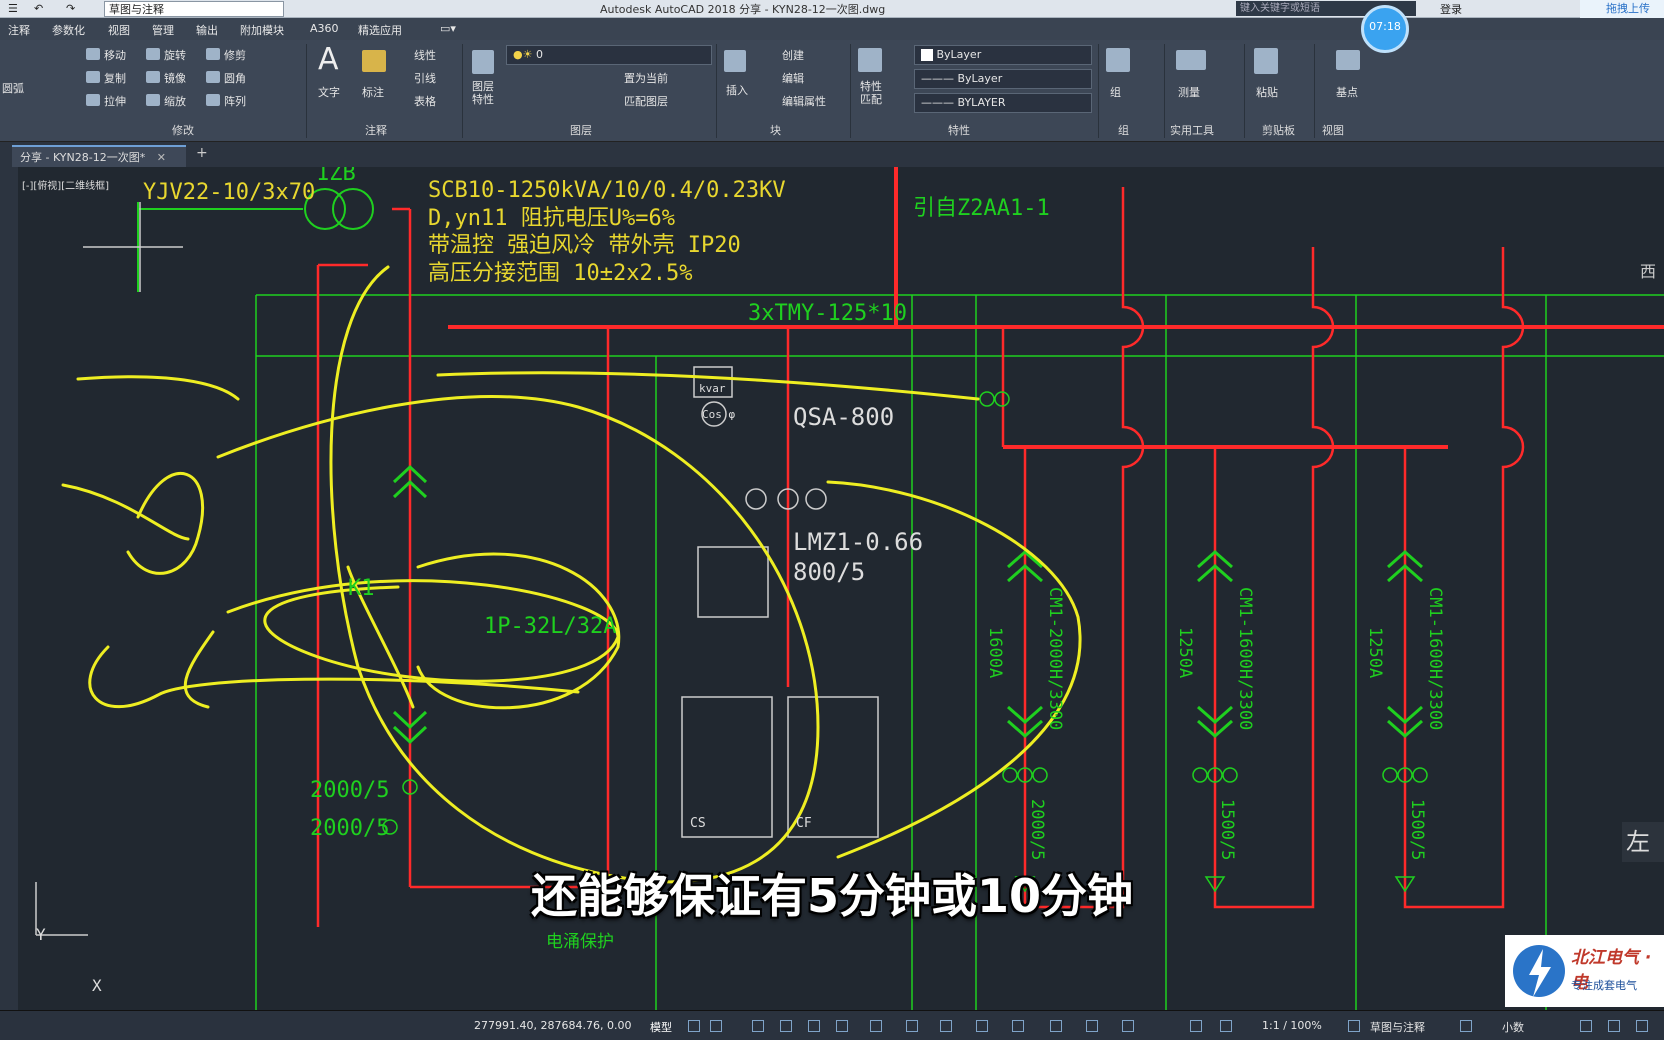  I want to click on transformer-spec-line2: D,yn11 阻抗电压U%=6%, so click(551, 218).